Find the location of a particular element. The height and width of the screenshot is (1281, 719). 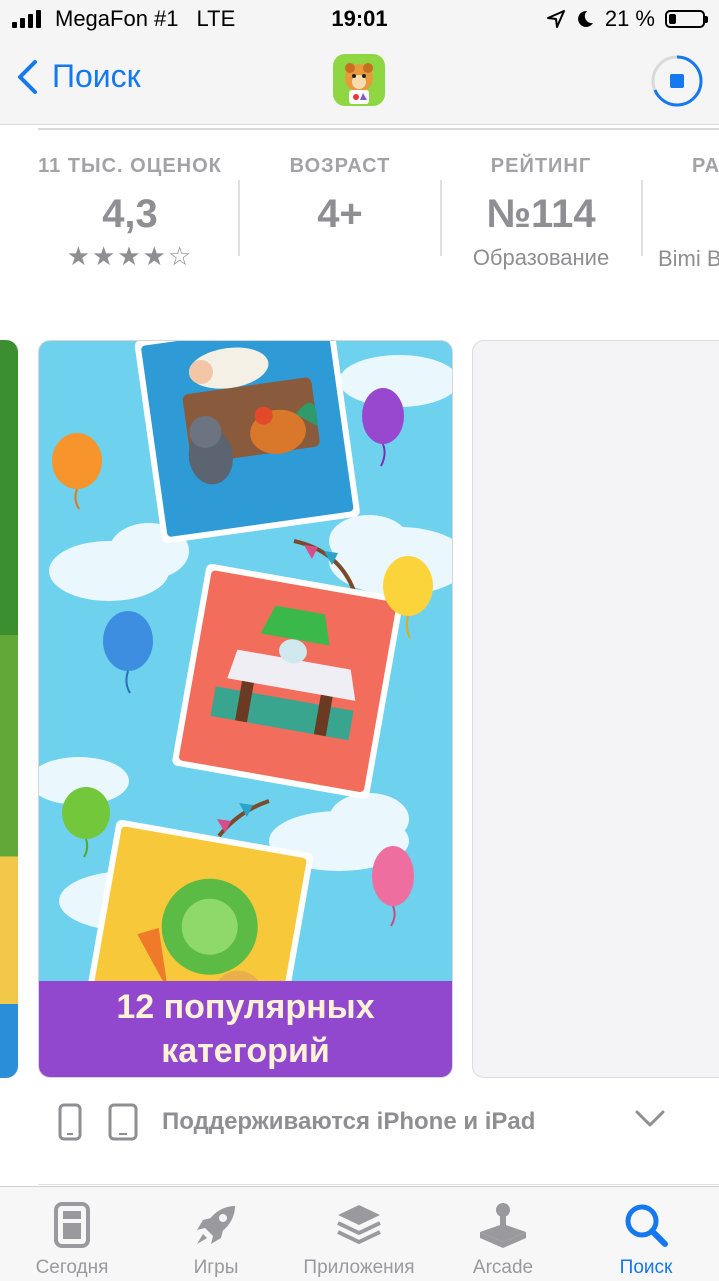

nav-bar: Поиск is located at coordinates (359, 82).